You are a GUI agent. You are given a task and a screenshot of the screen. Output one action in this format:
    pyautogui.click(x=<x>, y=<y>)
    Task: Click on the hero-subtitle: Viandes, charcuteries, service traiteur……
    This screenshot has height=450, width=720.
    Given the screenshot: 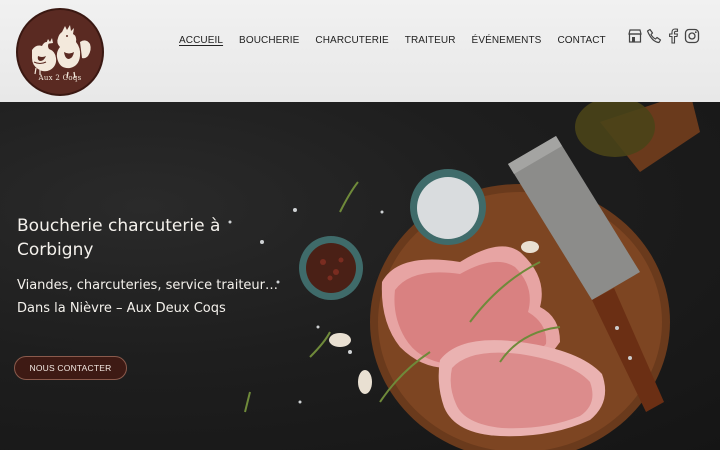 What is the action you would take?
    pyautogui.click(x=147, y=297)
    